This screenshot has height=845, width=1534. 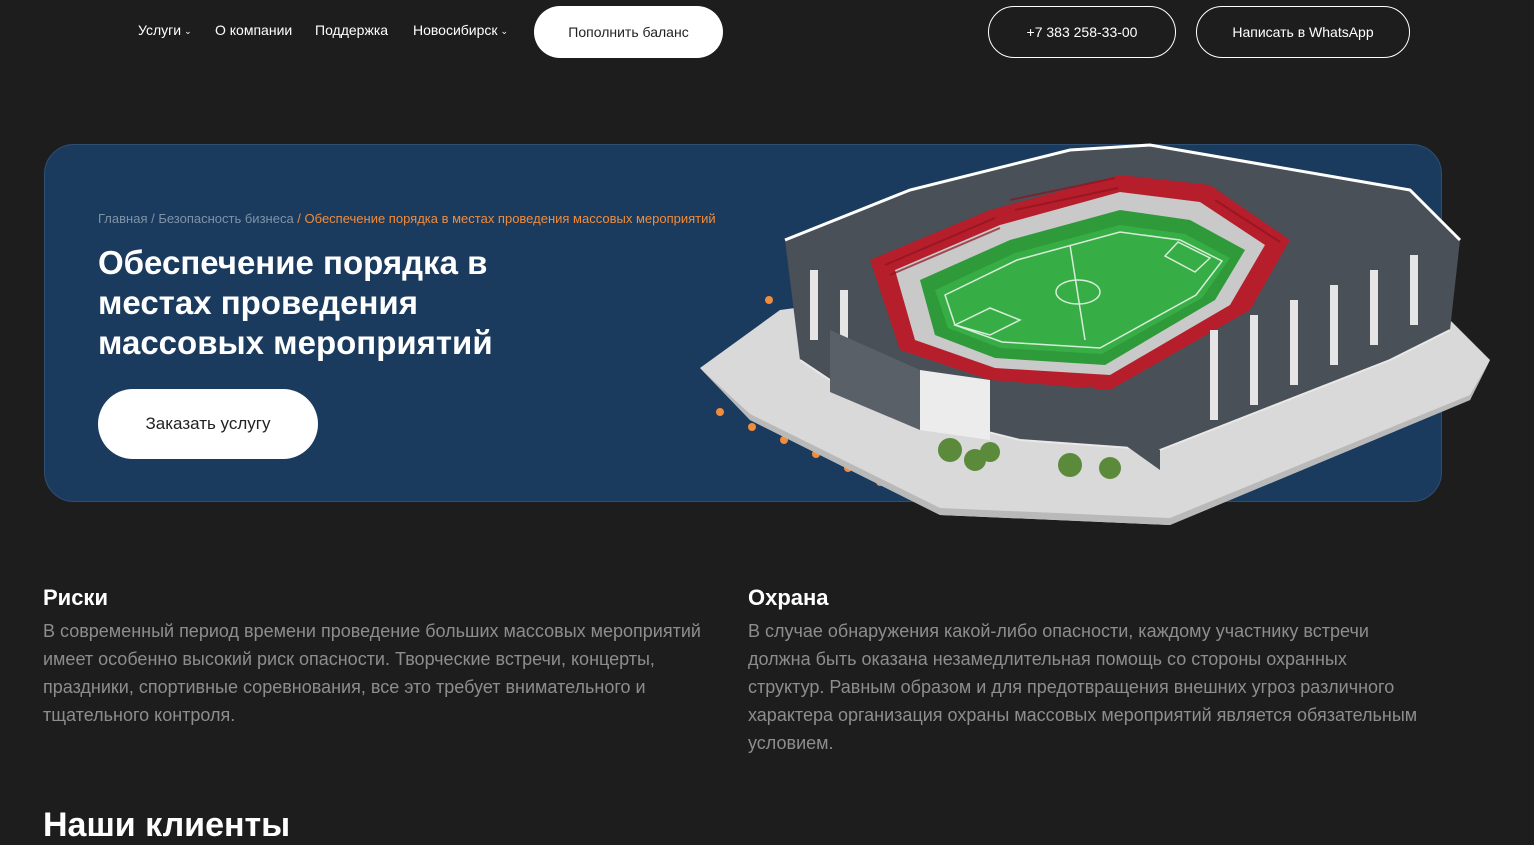 I want to click on nav-about: О компании, so click(x=253, y=30).